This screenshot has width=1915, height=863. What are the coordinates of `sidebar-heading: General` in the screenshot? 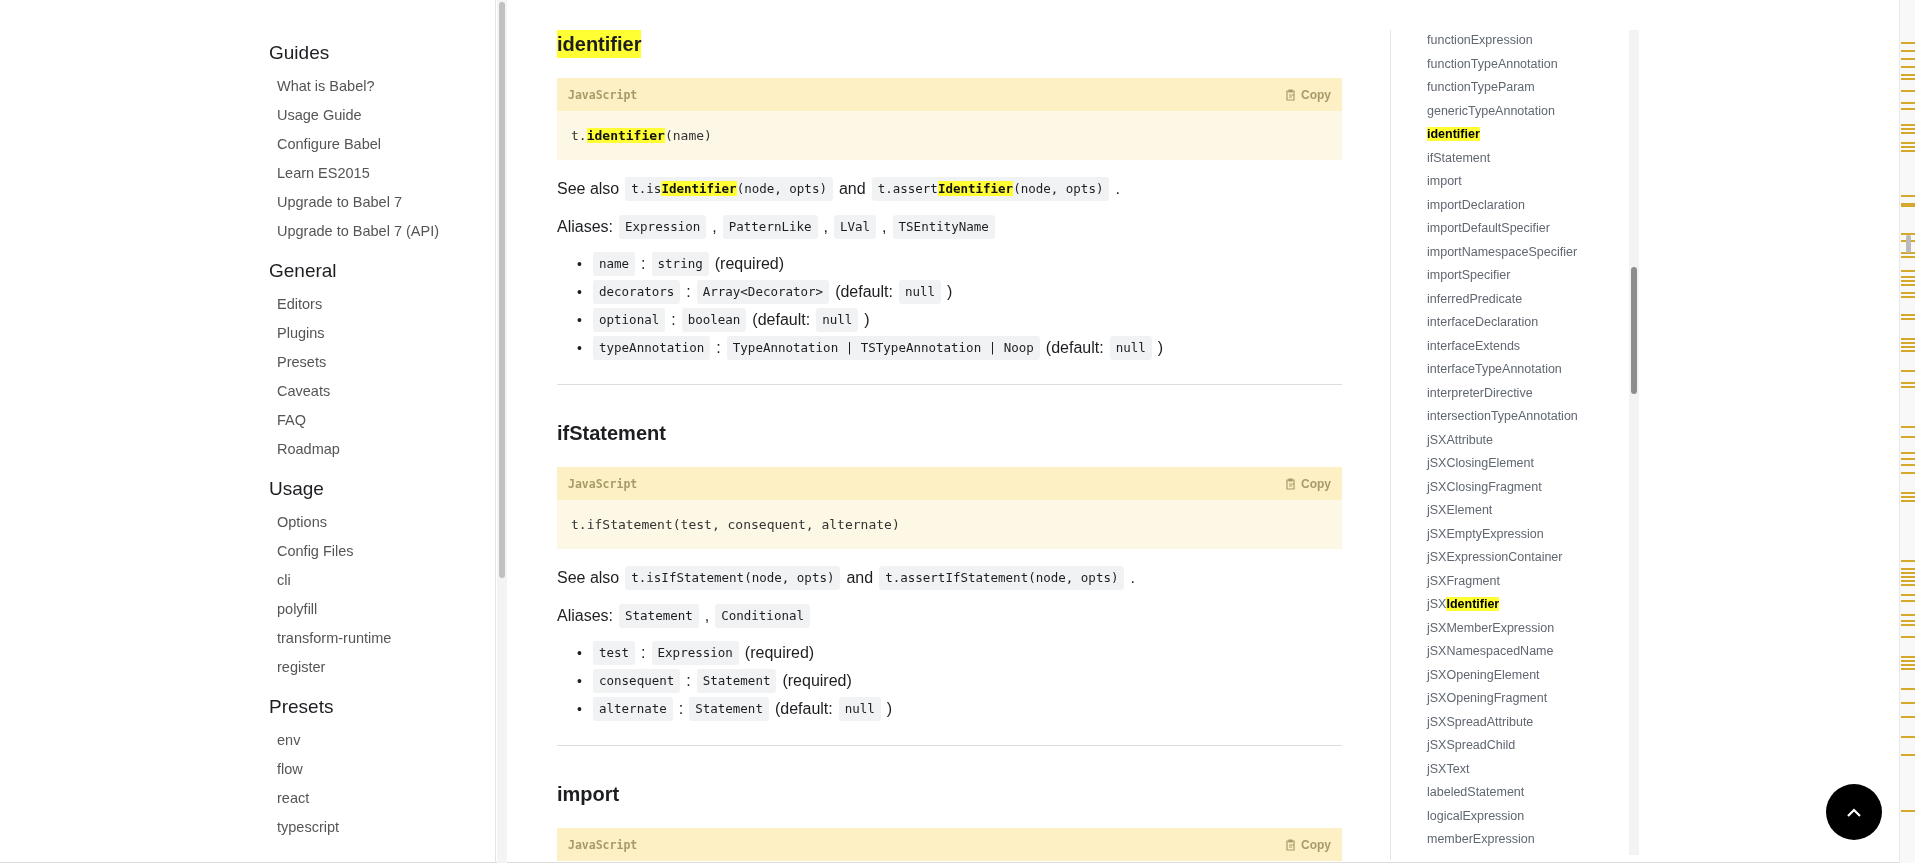 It's located at (303, 271).